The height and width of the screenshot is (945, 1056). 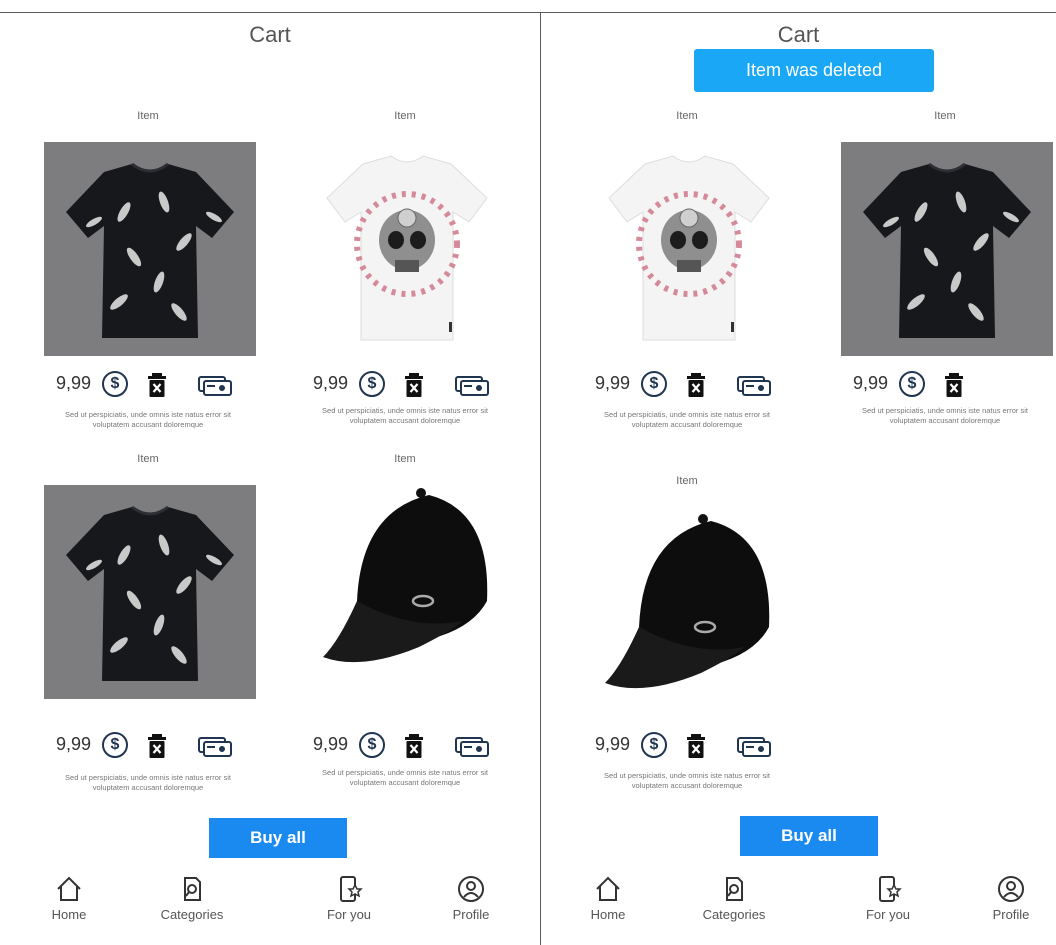 What do you see at coordinates (814, 70) in the screenshot?
I see `toast-message: Item was deleted` at bounding box center [814, 70].